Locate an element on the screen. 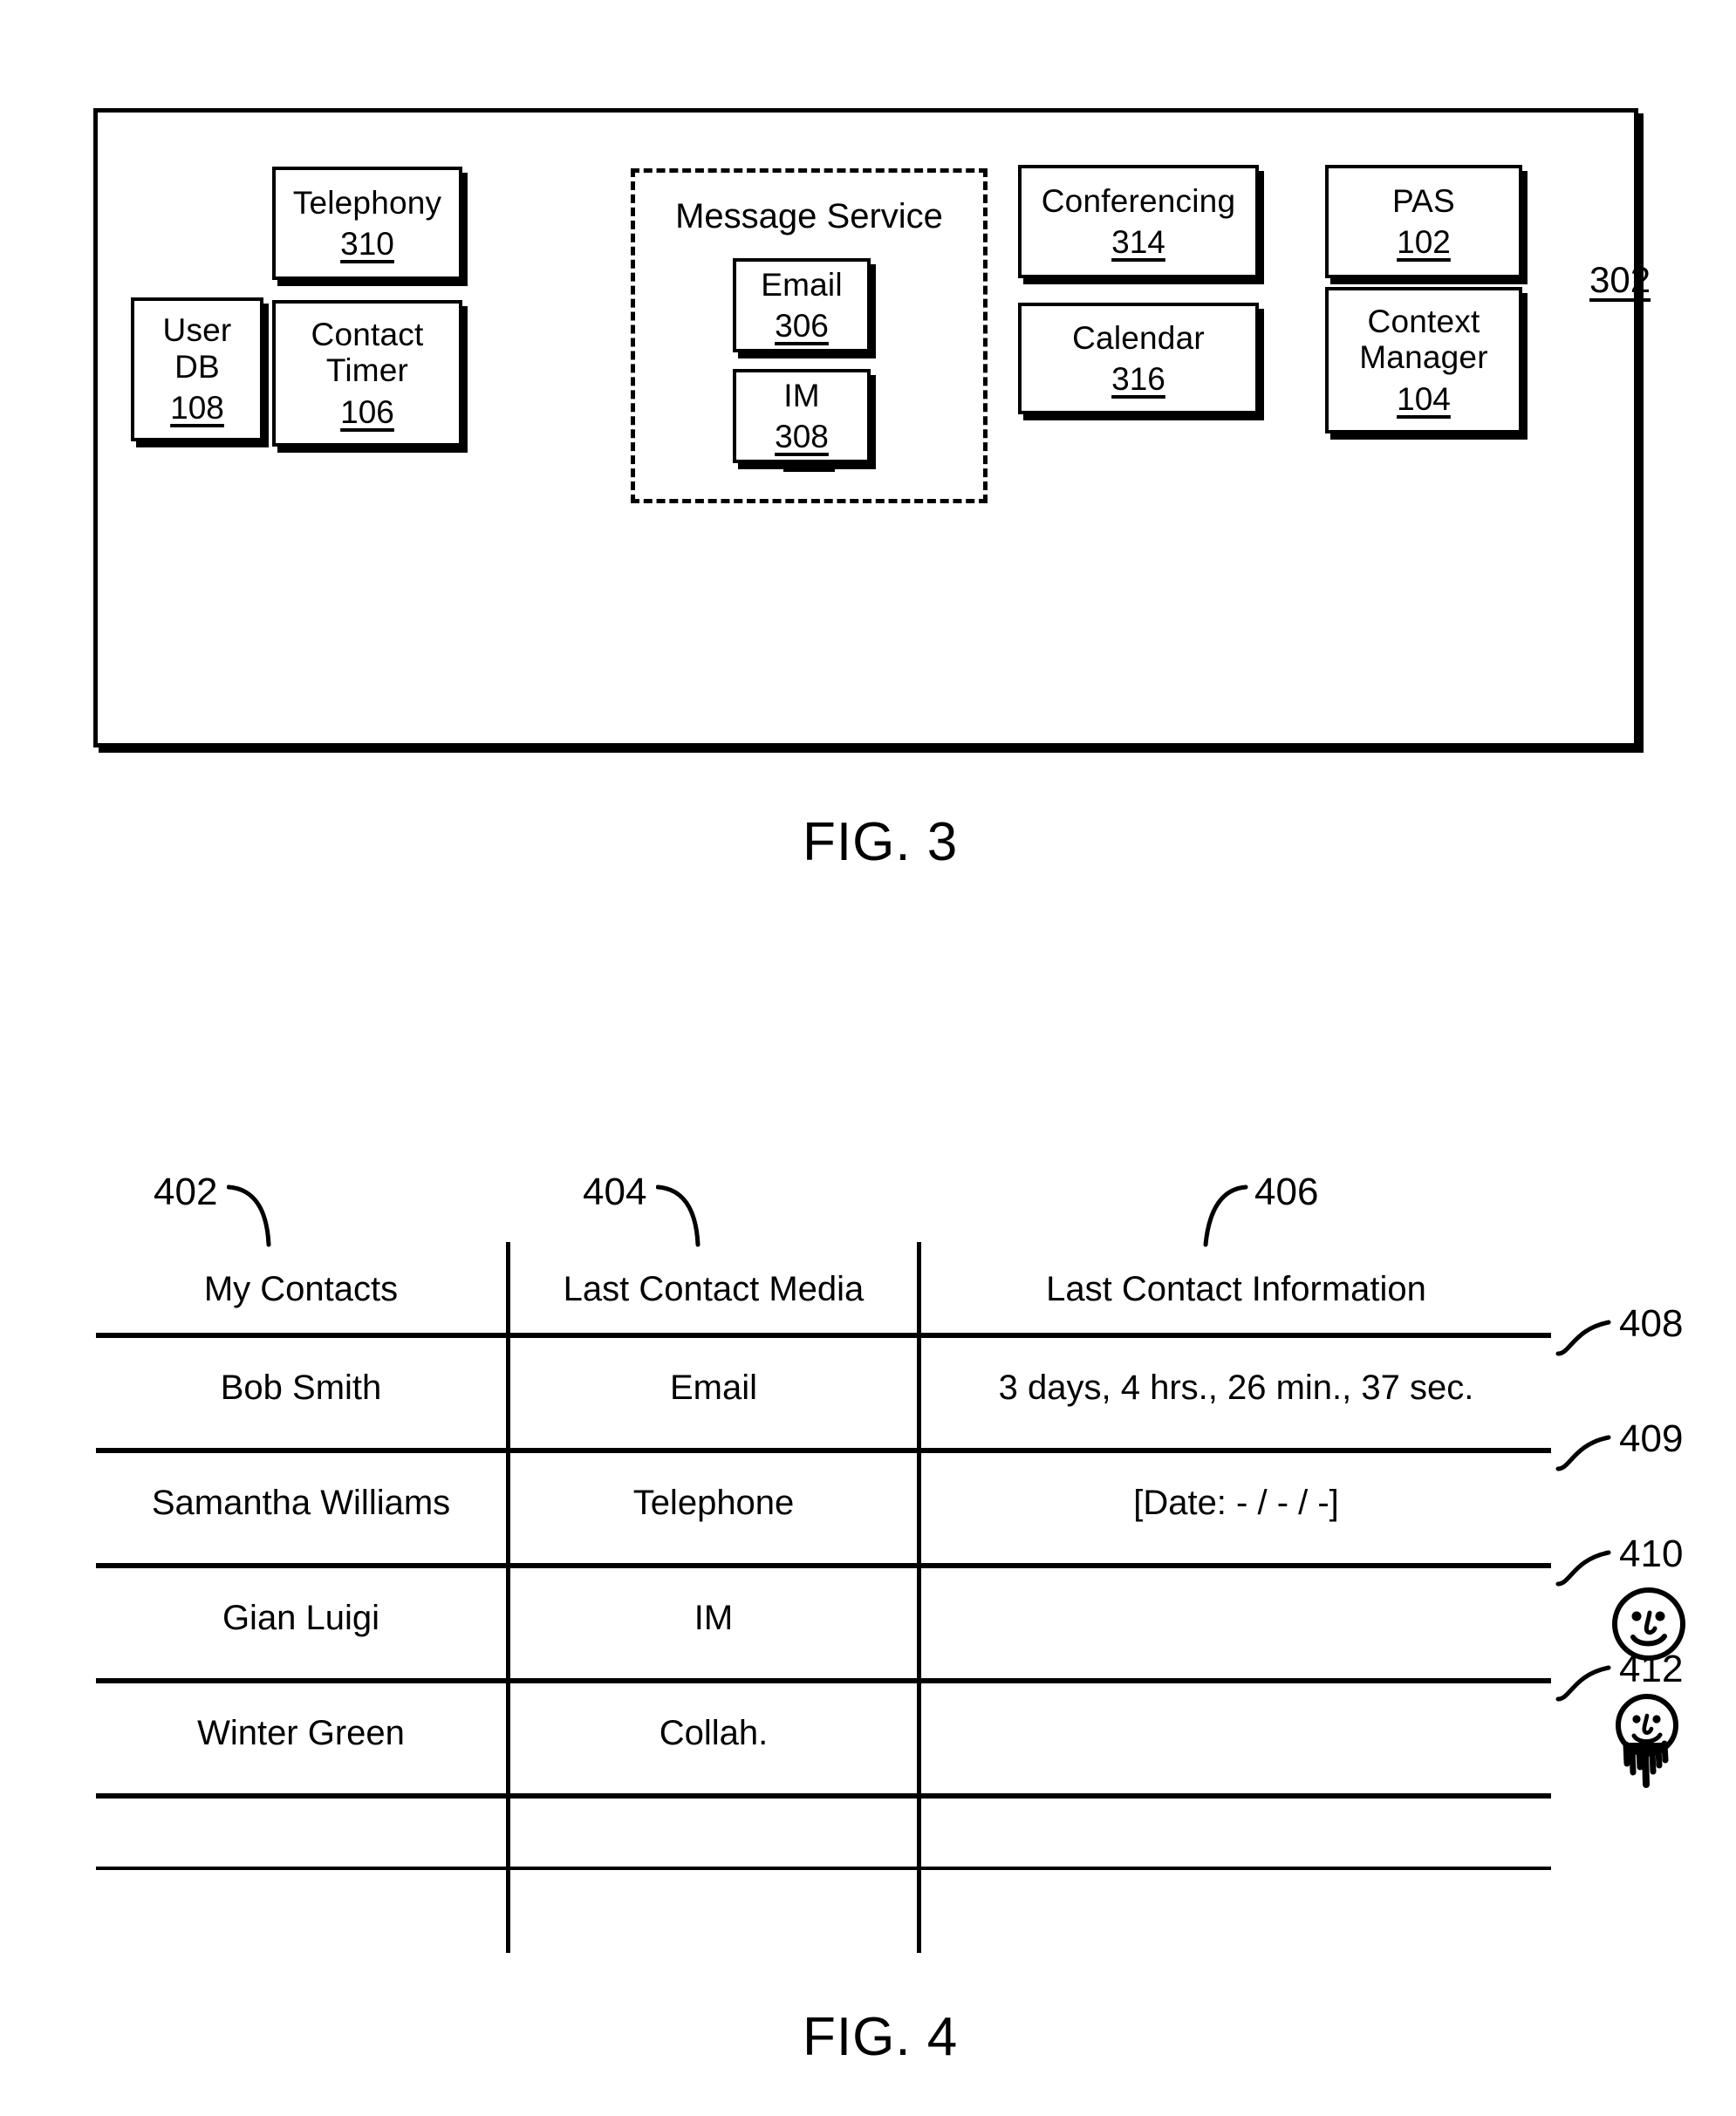 Image resolution: width=1736 pixels, height=2116 pixels. table-row-contact-name: Gian Luigi is located at coordinates (301, 1618).